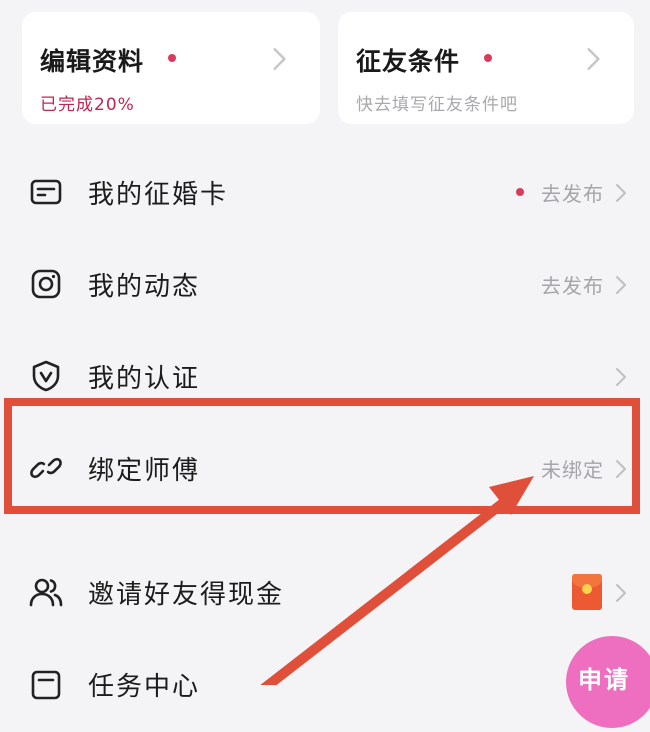 Image resolution: width=650 pixels, height=732 pixels. I want to click on camera-icon, so click(46, 284).